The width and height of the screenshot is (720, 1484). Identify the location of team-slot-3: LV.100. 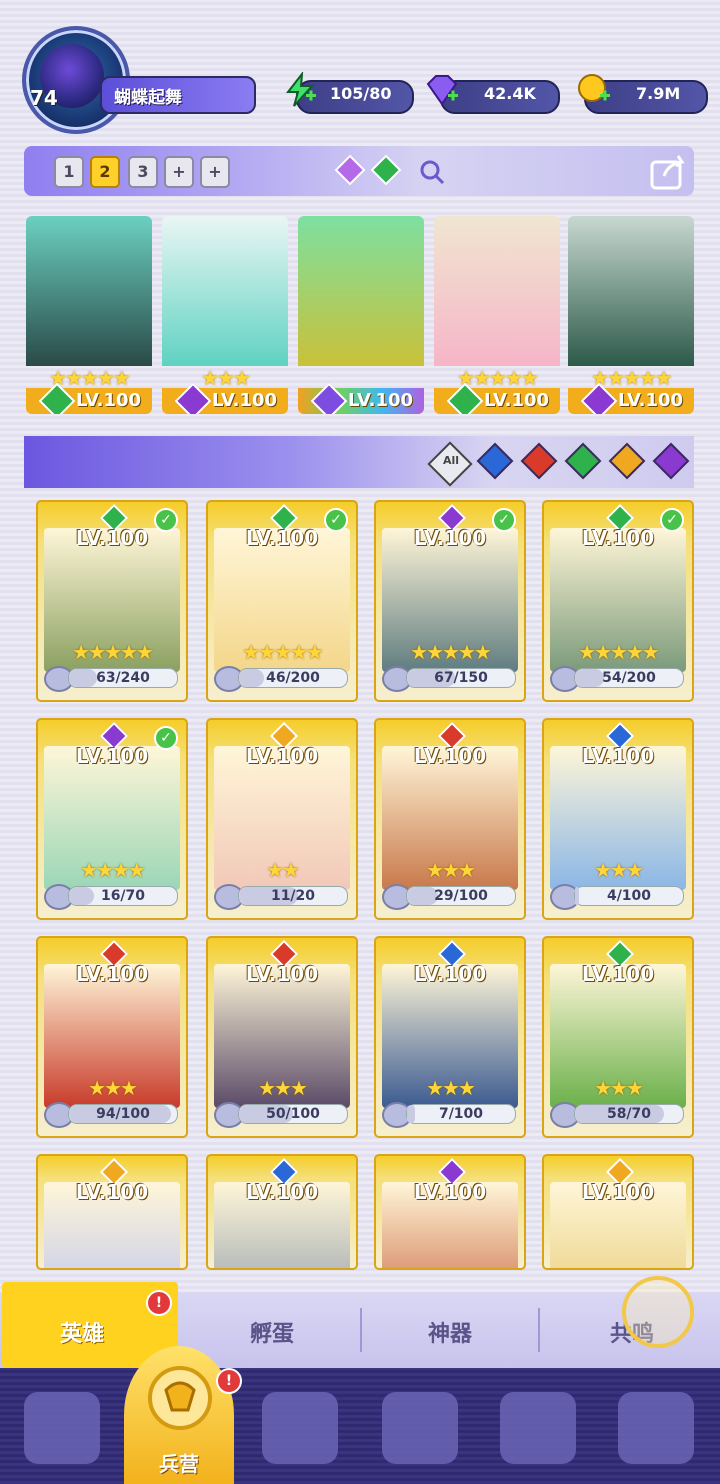
(361, 315).